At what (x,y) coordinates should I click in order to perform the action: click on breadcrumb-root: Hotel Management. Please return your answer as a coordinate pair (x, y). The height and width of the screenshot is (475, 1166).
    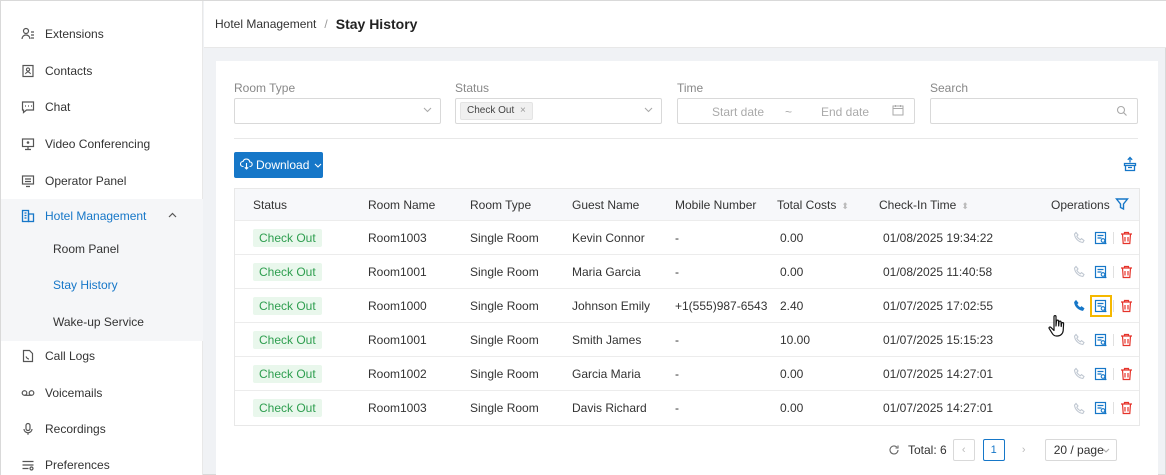
    Looking at the image, I should click on (265, 24).